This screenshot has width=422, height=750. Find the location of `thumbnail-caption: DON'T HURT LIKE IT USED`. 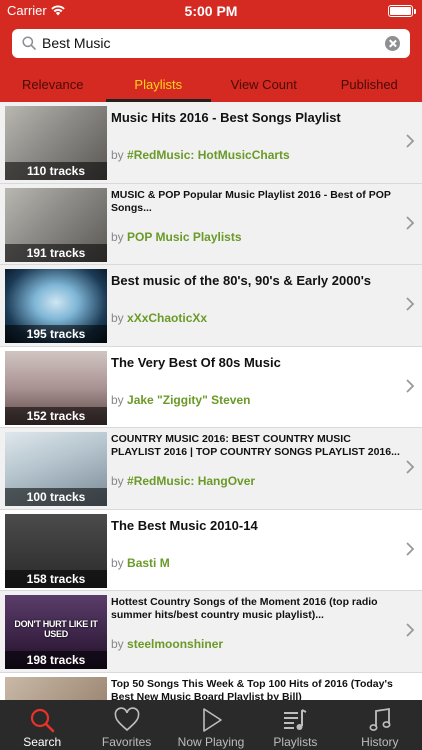

thumbnail-caption: DON'T HURT LIKE IT USED is located at coordinates (56, 629).